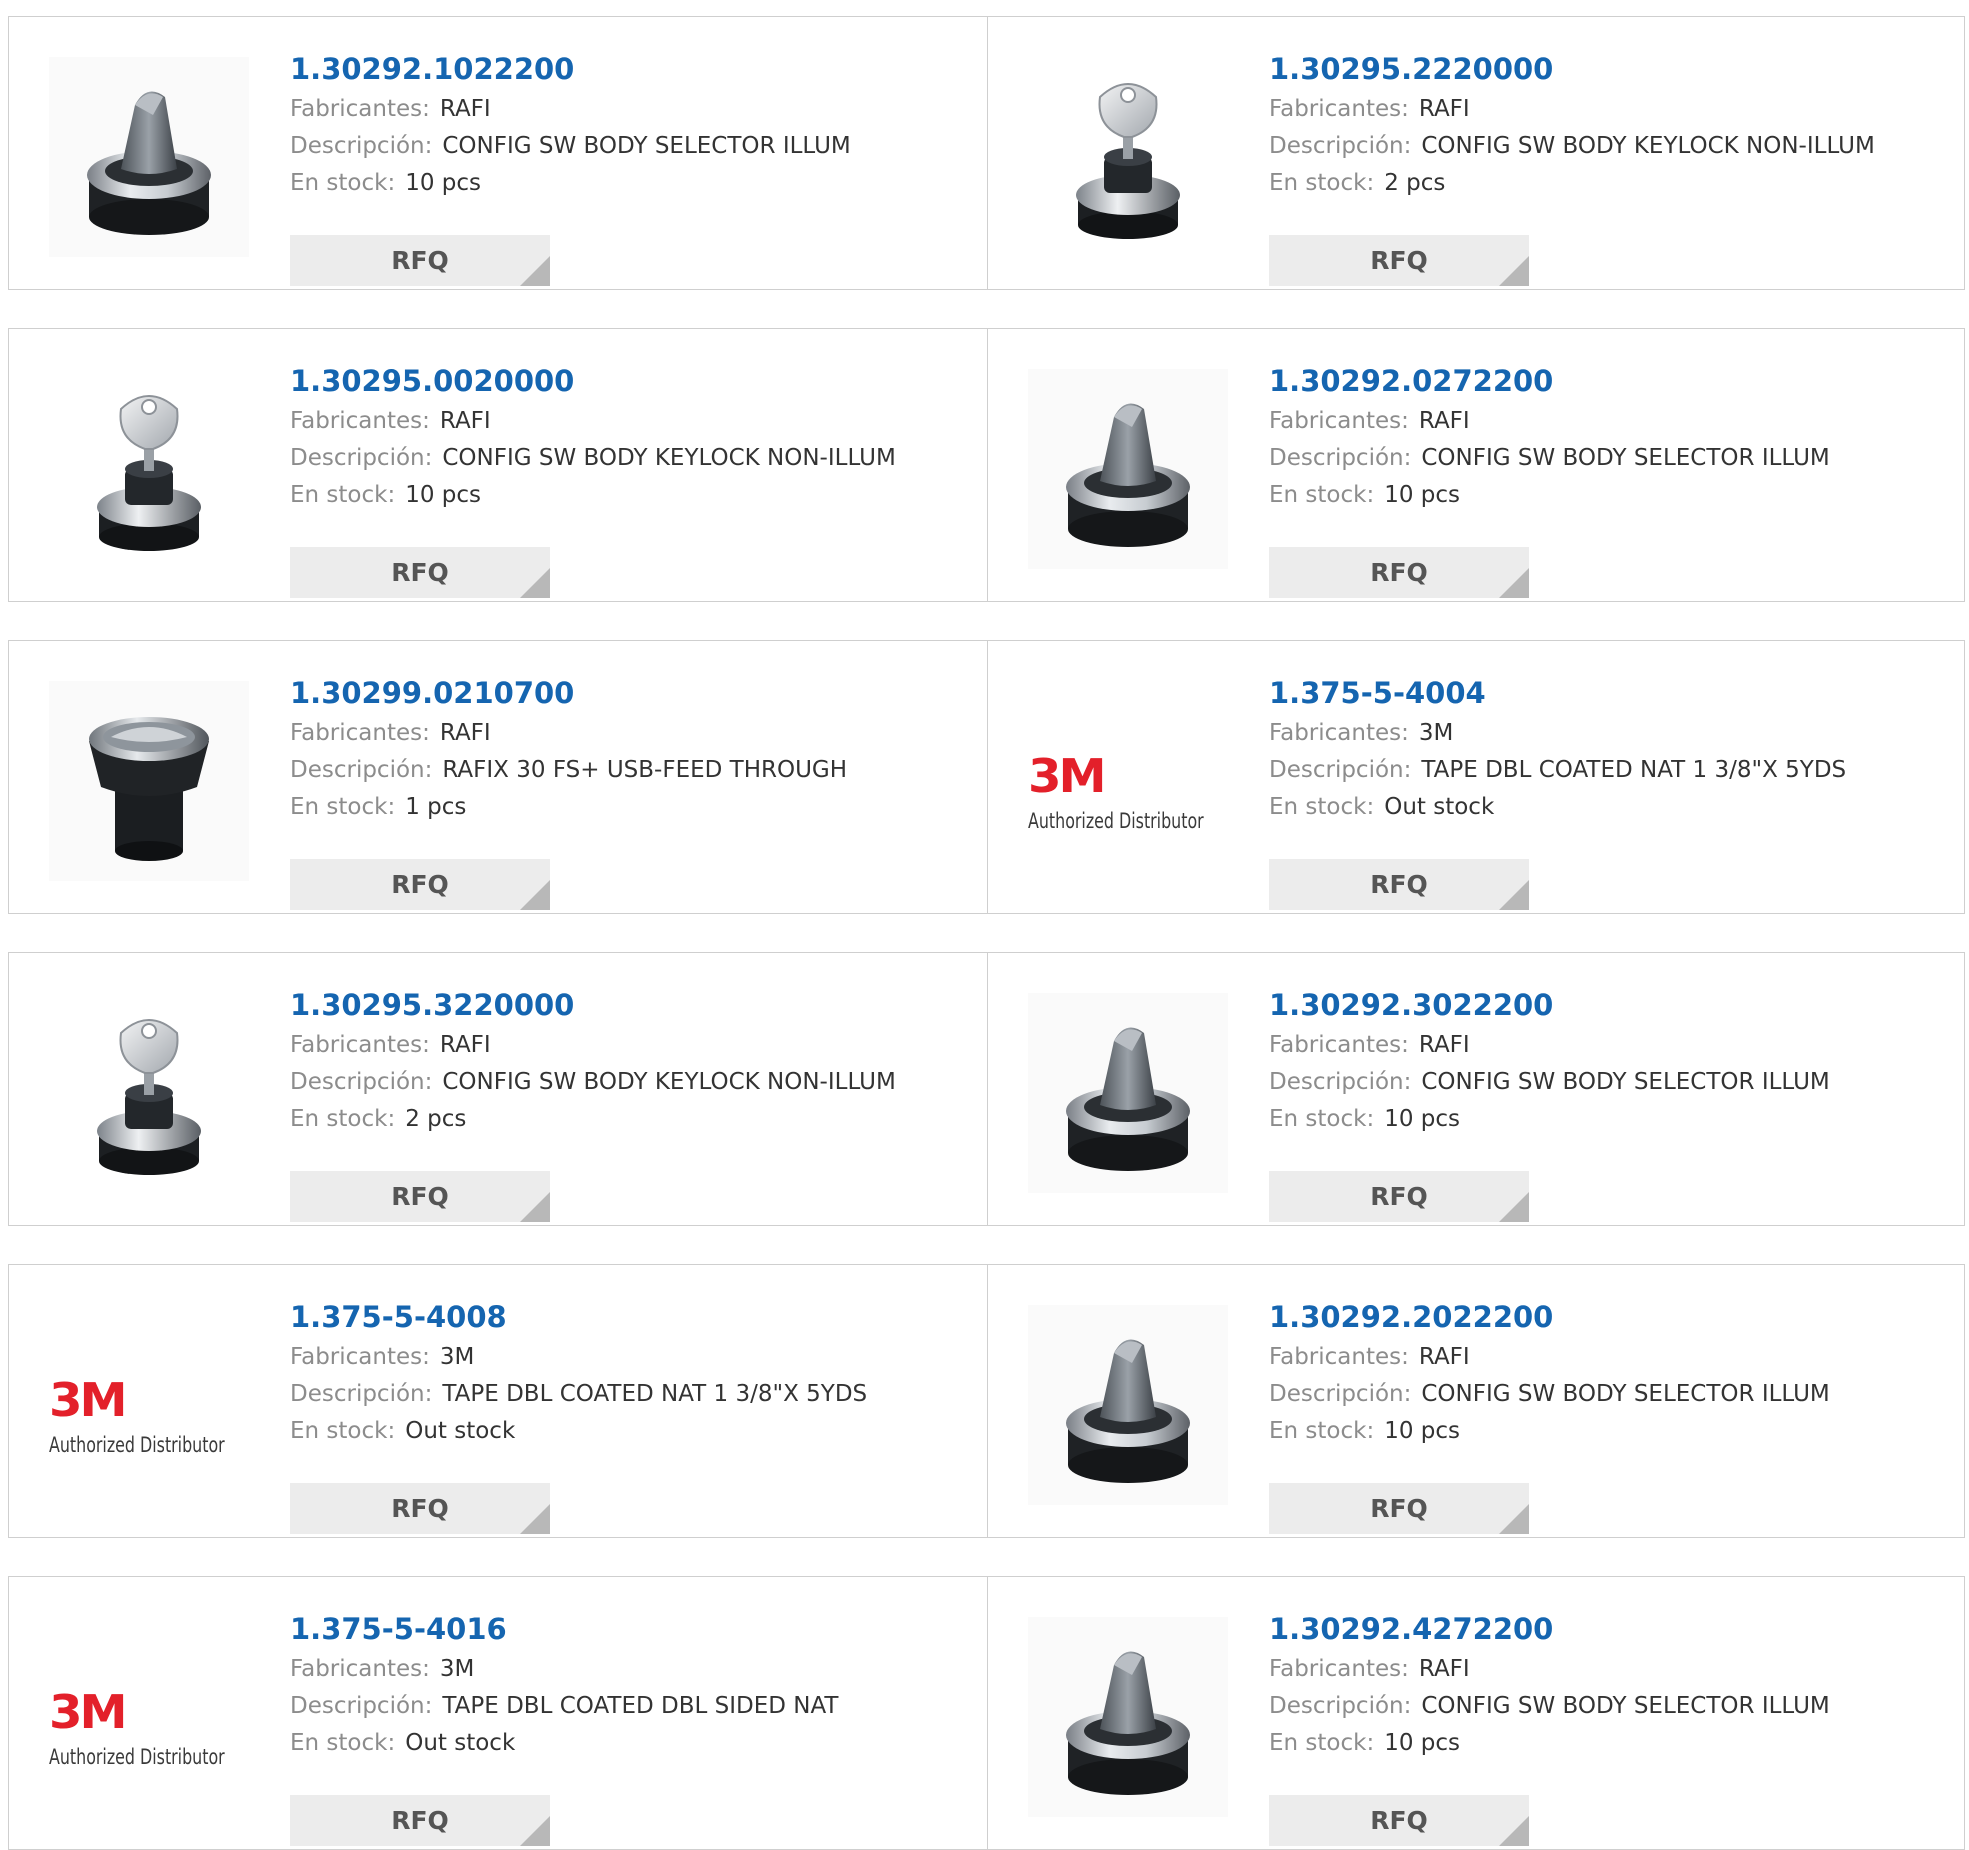  I want to click on part-number-link: 1.30292.4272200, so click(1609, 1629).